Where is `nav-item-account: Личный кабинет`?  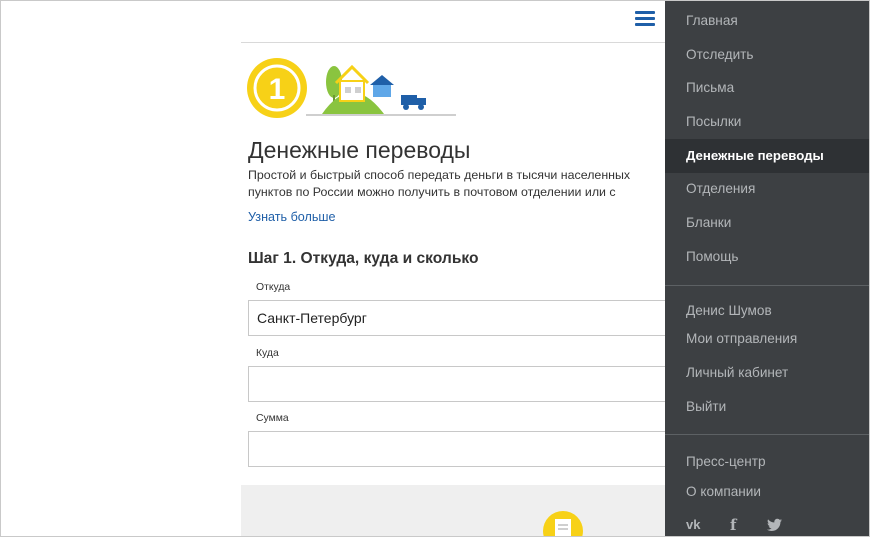 nav-item-account: Личный кабинет is located at coordinates (767, 373).